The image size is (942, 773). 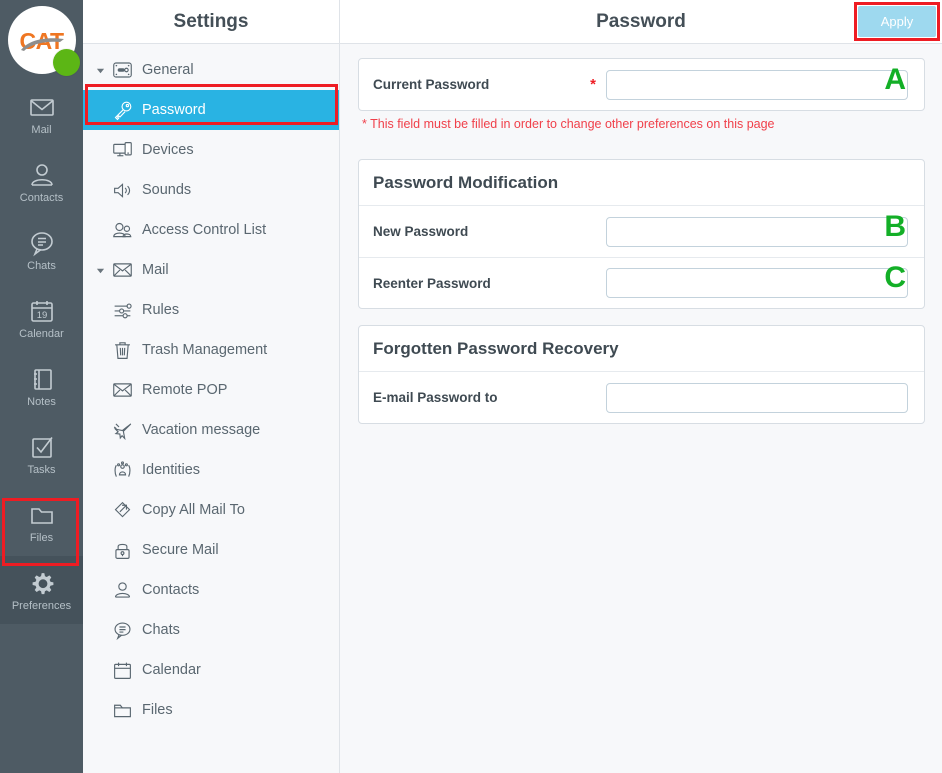 I want to click on logo-circle: CAT, so click(x=43, y=41).